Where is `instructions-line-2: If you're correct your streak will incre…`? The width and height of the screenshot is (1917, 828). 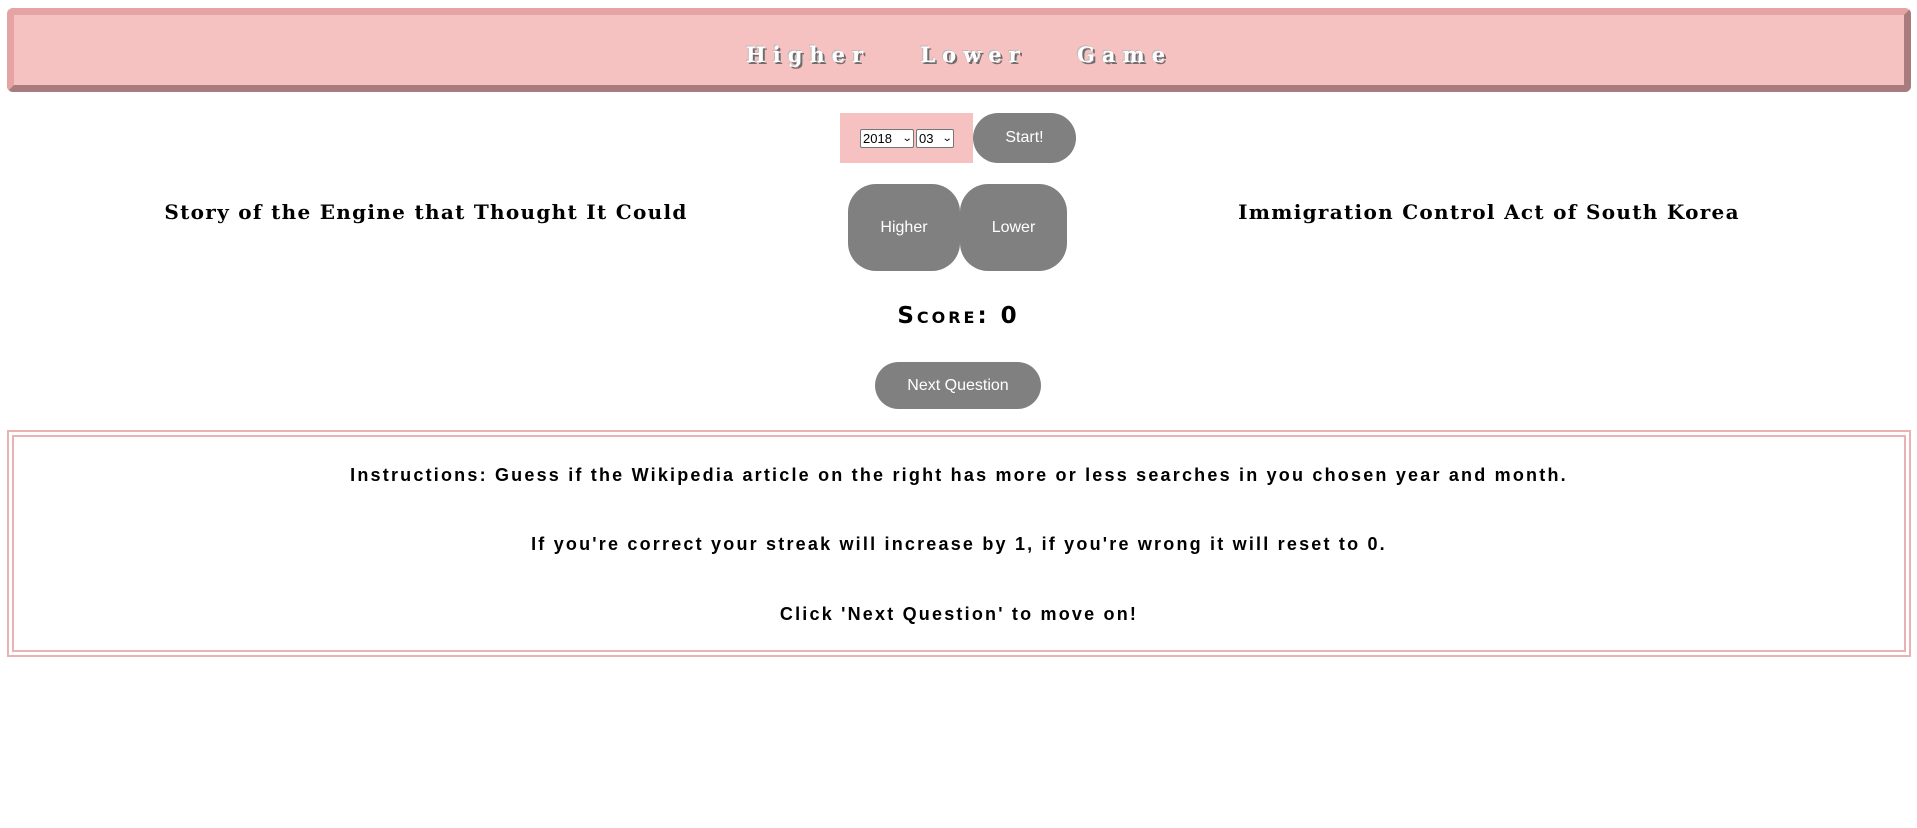
instructions-line-2: If you're correct your streak will incre… is located at coordinates (959, 544).